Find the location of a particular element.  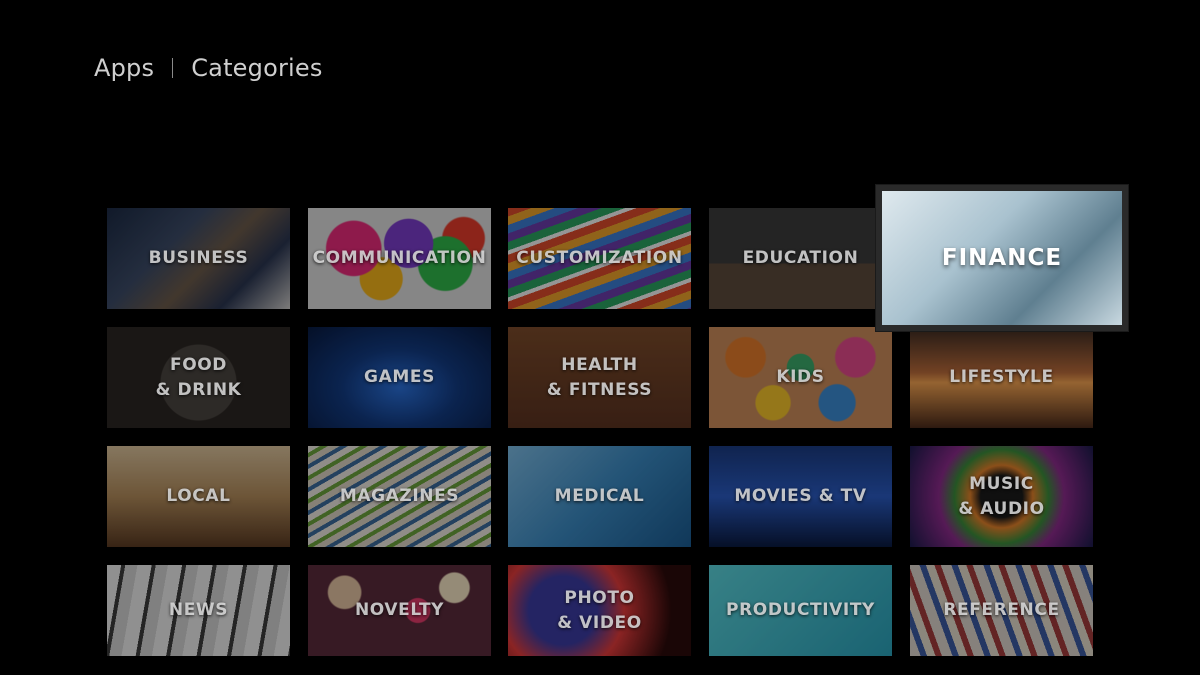

category-tile-reference: REFERENCE is located at coordinates (1001, 610).